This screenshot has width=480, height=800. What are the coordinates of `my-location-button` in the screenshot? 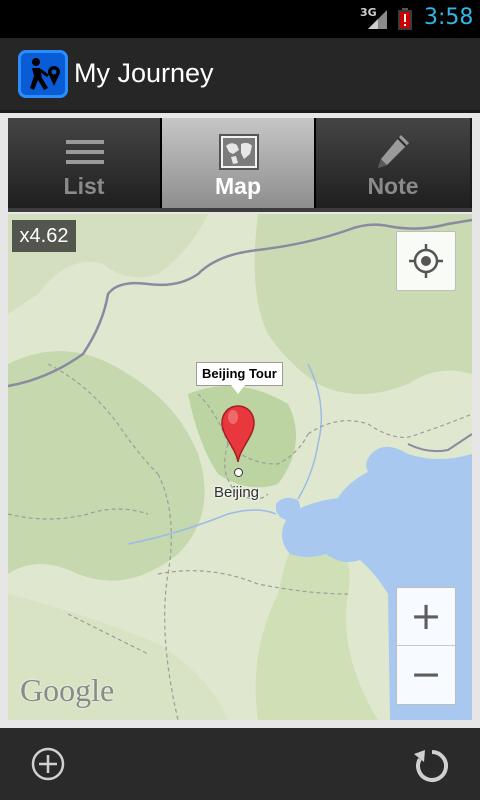 It's located at (426, 261).